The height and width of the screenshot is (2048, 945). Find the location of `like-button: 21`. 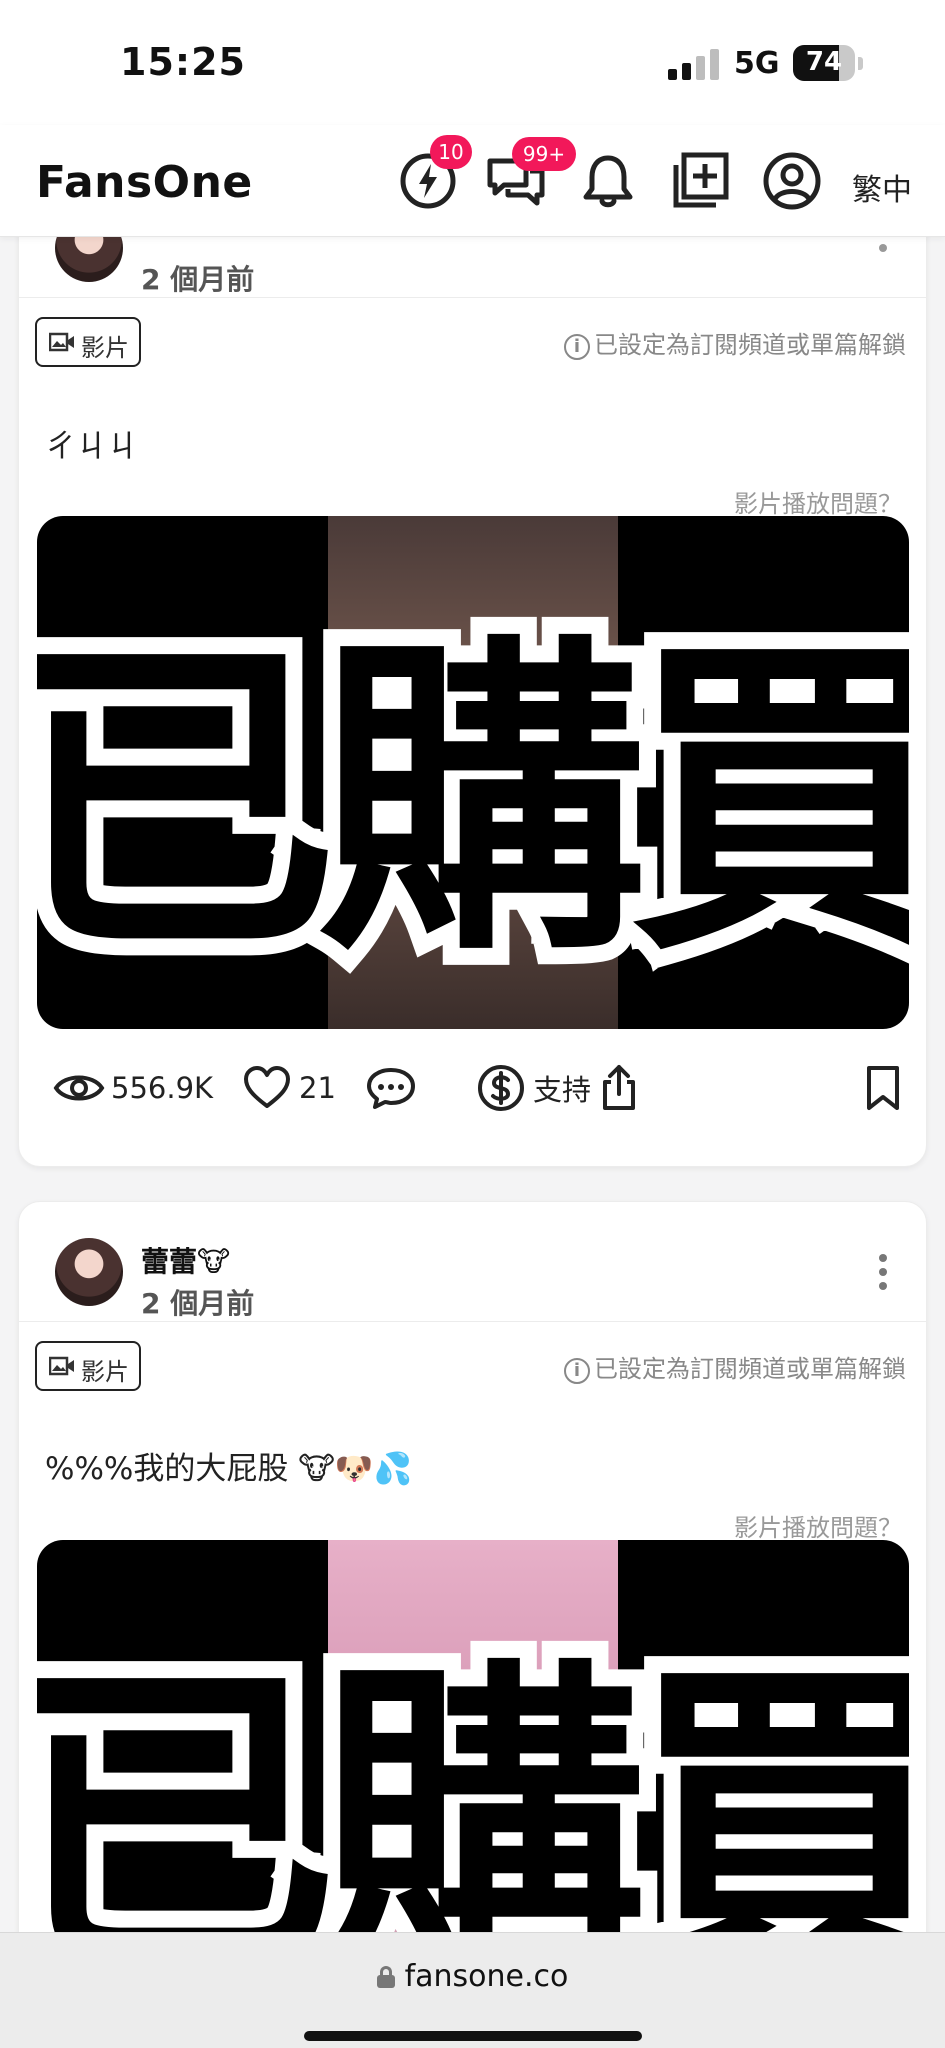

like-button: 21 is located at coordinates (288, 1088).